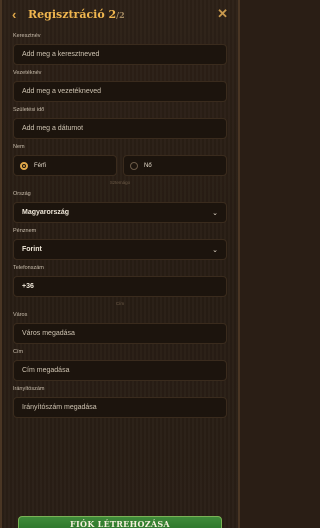 This screenshot has width=320, height=528. What do you see at coordinates (22, 194) in the screenshot?
I see `country-label: Ország` at bounding box center [22, 194].